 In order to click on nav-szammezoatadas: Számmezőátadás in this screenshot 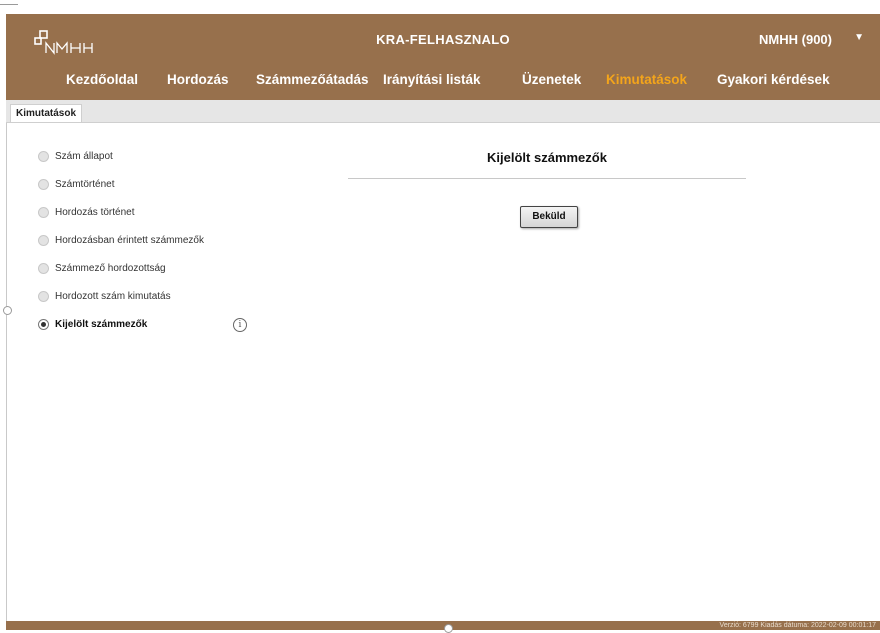, I will do `click(312, 79)`.